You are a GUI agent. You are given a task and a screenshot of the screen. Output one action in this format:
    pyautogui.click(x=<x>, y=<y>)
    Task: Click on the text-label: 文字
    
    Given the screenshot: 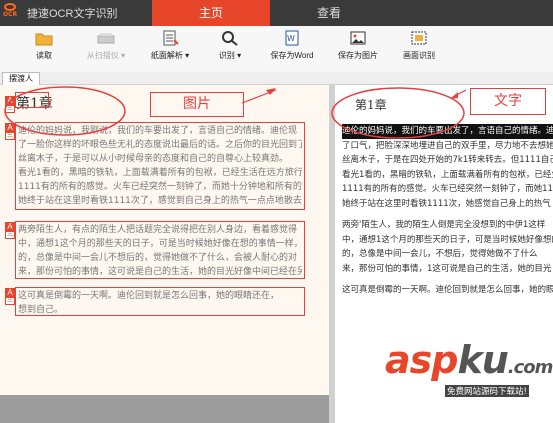 What is the action you would take?
    pyautogui.click(x=508, y=101)
    